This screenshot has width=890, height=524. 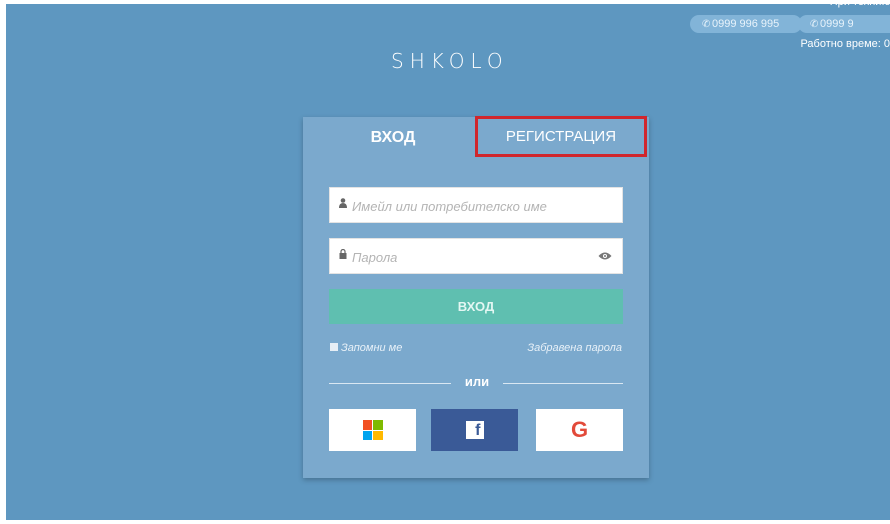 I want to click on microsoft-icon, so click(x=372, y=430).